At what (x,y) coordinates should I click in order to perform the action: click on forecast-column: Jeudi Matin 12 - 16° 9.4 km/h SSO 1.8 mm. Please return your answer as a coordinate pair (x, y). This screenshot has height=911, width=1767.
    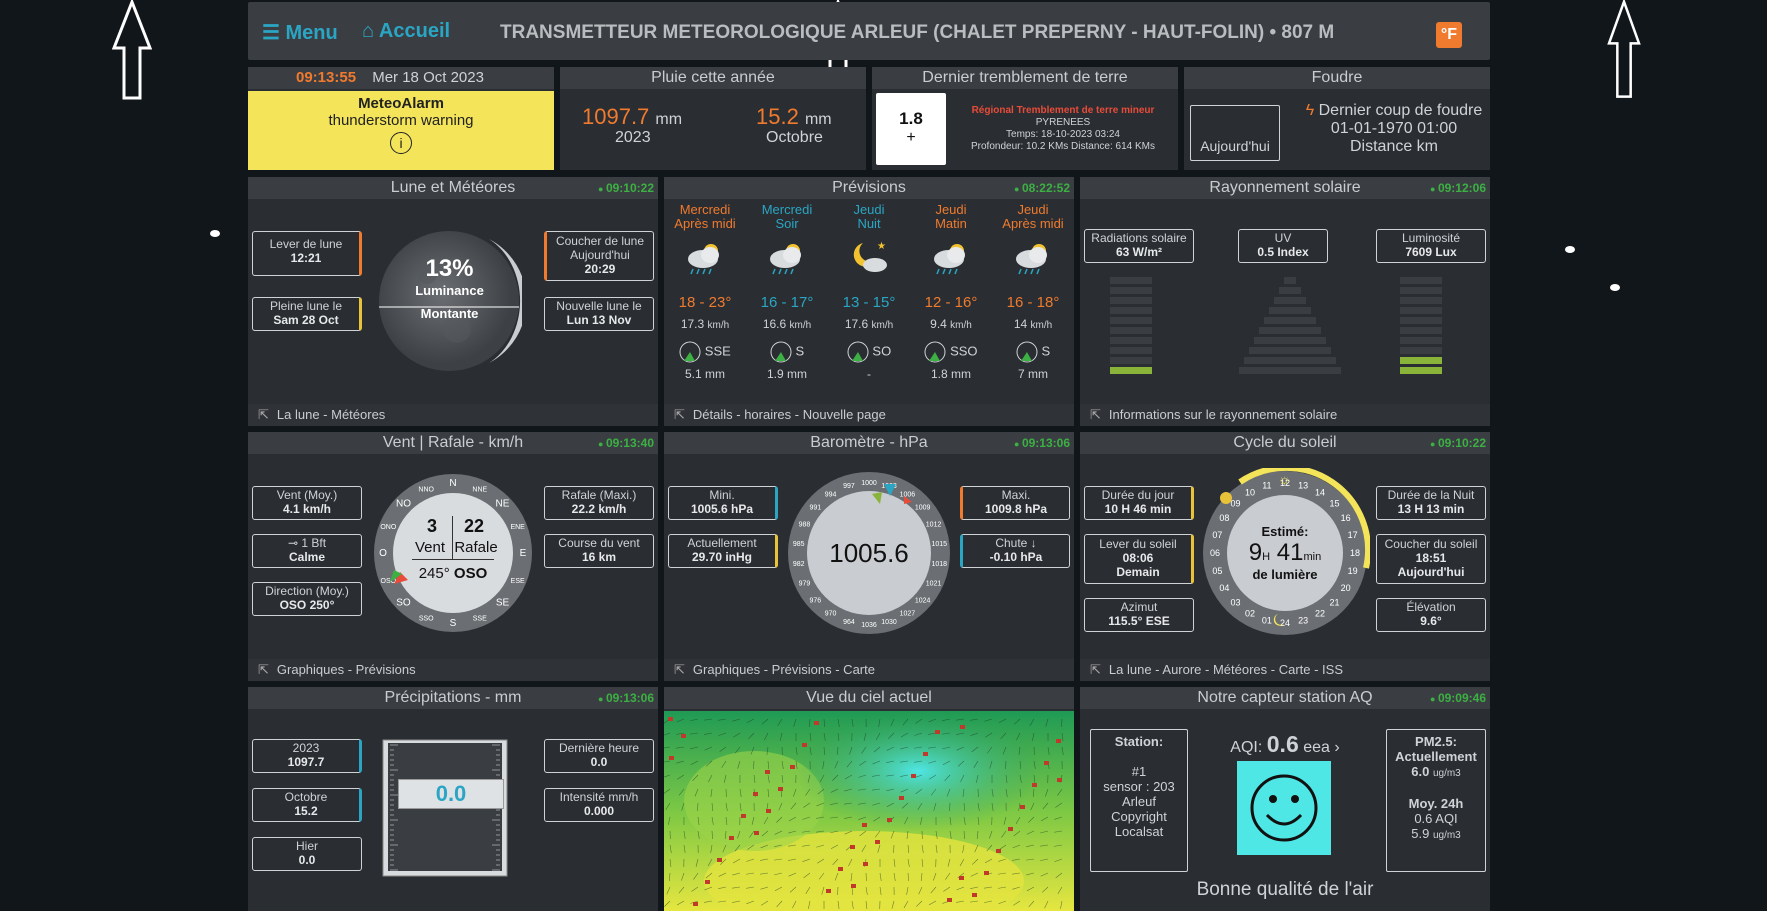
    Looking at the image, I should click on (951, 292).